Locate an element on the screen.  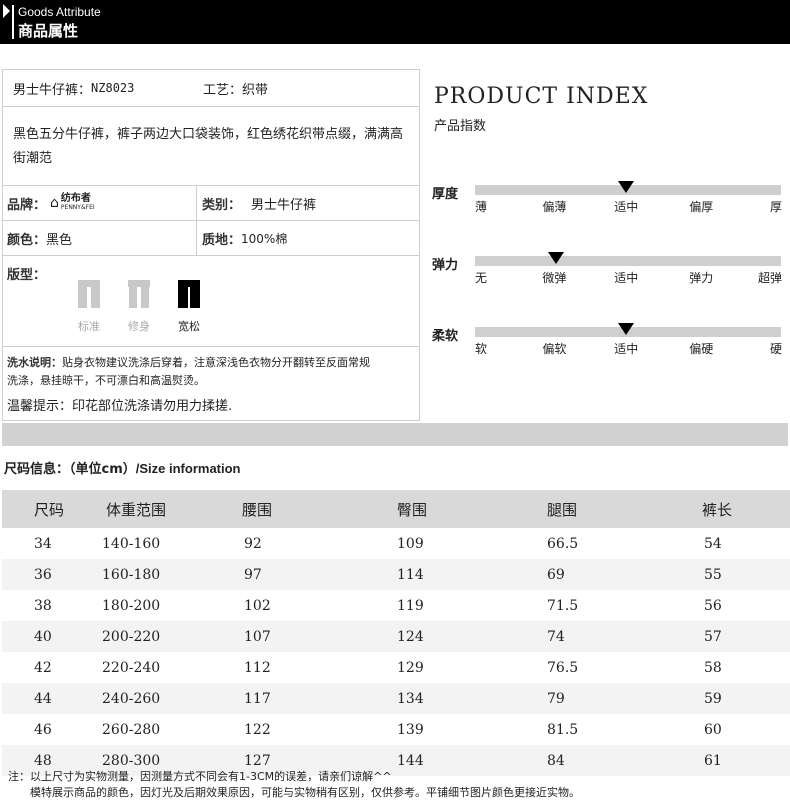
table-cell: 81.5 is located at coordinates (563, 729).